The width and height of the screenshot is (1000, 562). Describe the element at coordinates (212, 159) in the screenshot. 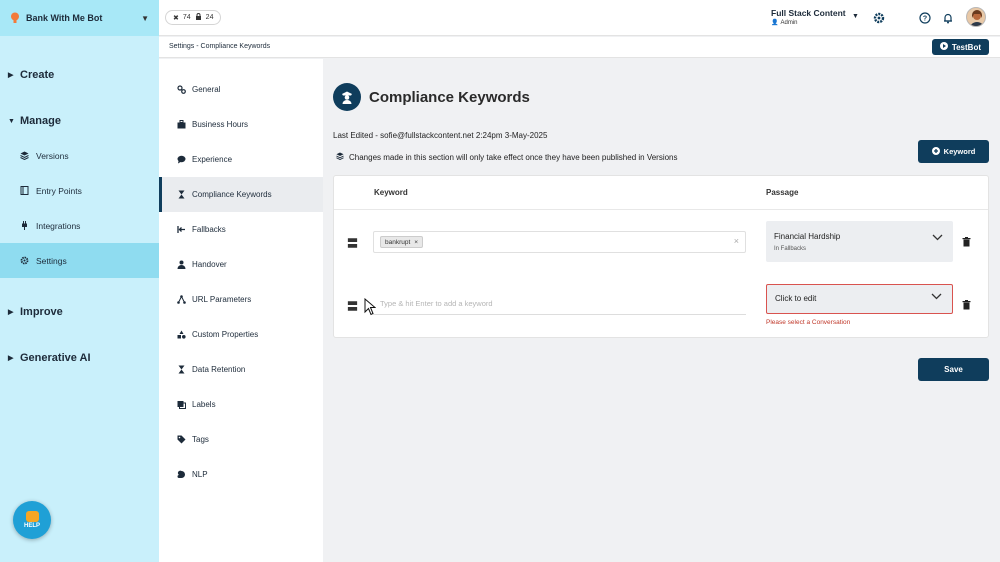

I see `tab-label: Experience` at that location.